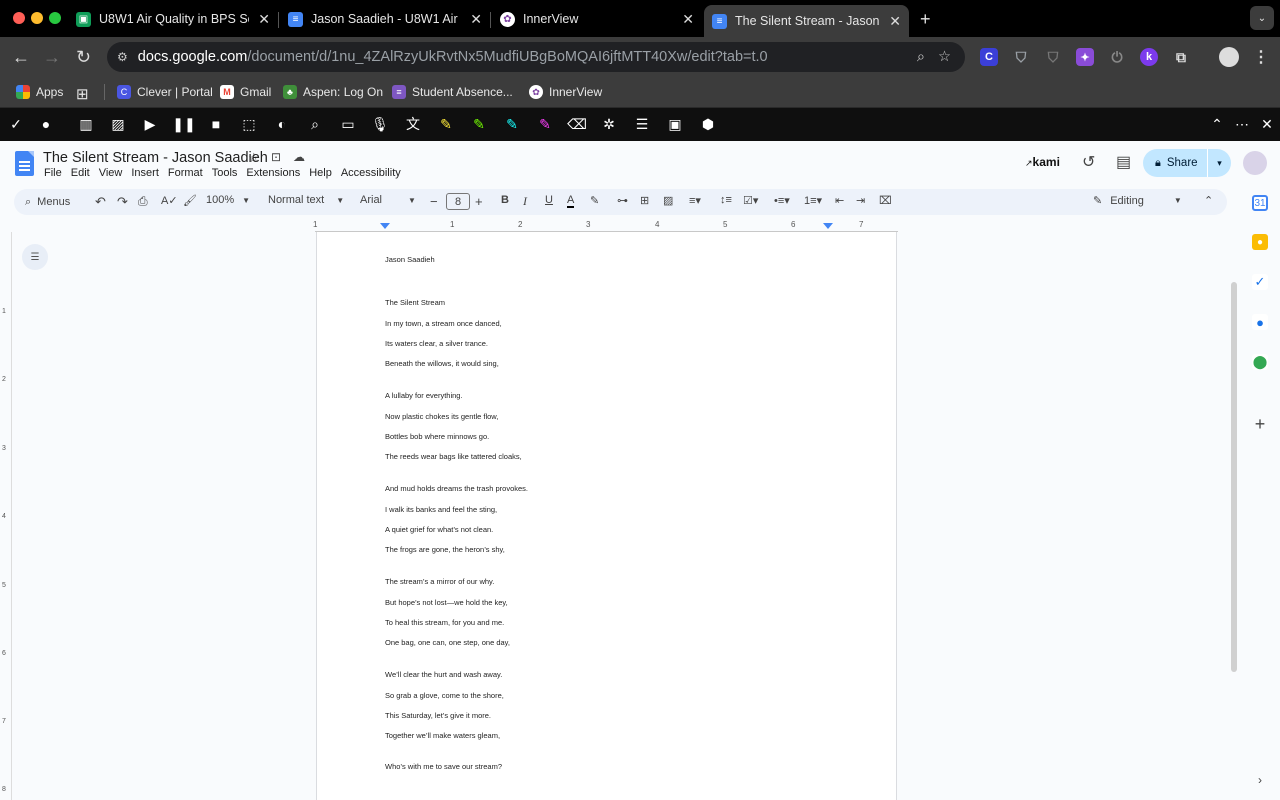  Describe the element at coordinates (1260, 322) in the screenshot. I see `contacts-icon: ●` at that location.